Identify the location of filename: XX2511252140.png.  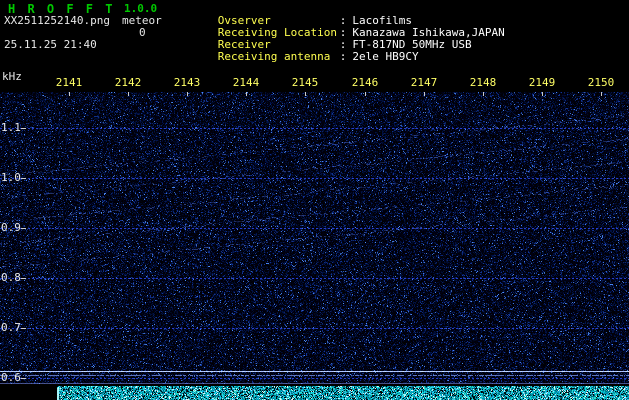
(57, 20).